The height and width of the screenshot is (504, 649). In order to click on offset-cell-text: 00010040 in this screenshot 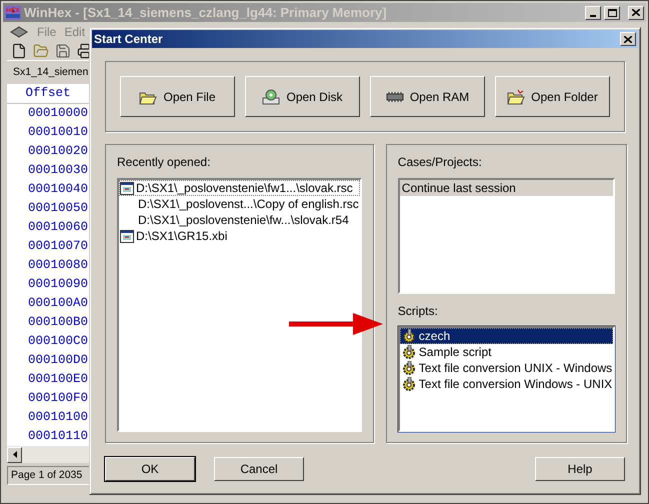, I will do `click(57, 189)`.